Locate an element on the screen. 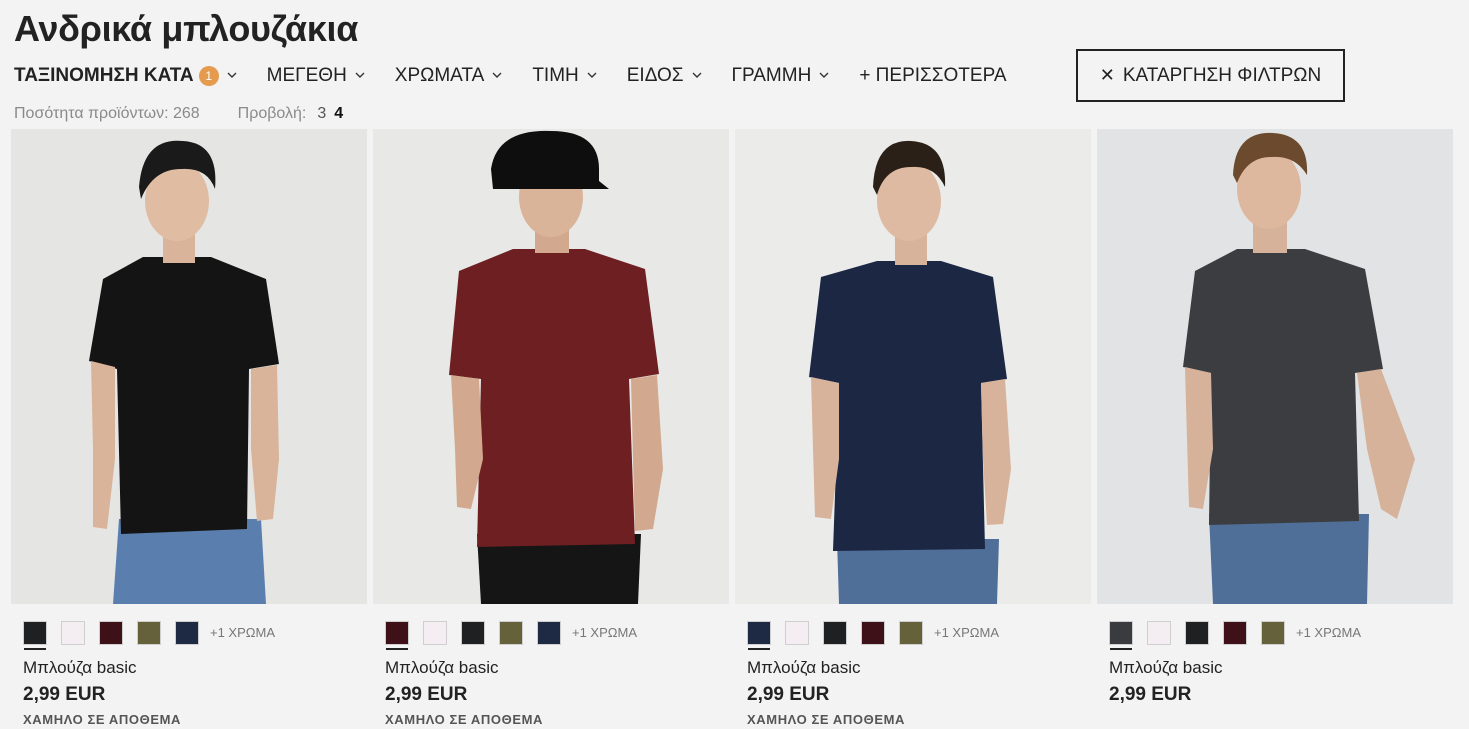 This screenshot has width=1469, height=729. filter-sizes: ΜΕΓΕΘΗ is located at coordinates (316, 76).